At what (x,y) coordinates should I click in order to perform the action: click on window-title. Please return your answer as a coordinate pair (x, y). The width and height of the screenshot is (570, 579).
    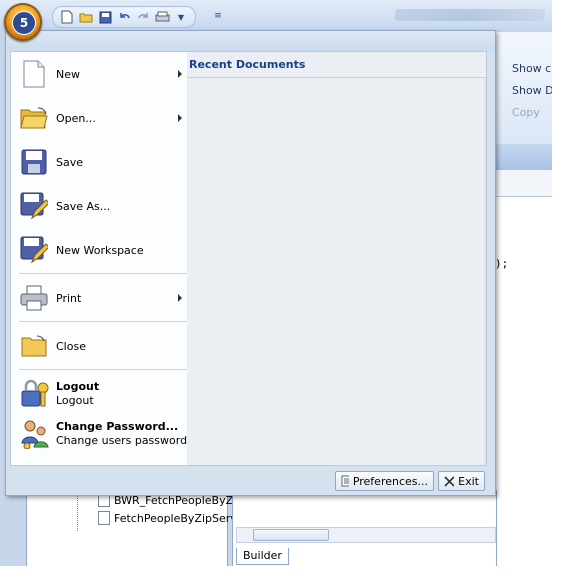
    Looking at the image, I should click on (470, 15).